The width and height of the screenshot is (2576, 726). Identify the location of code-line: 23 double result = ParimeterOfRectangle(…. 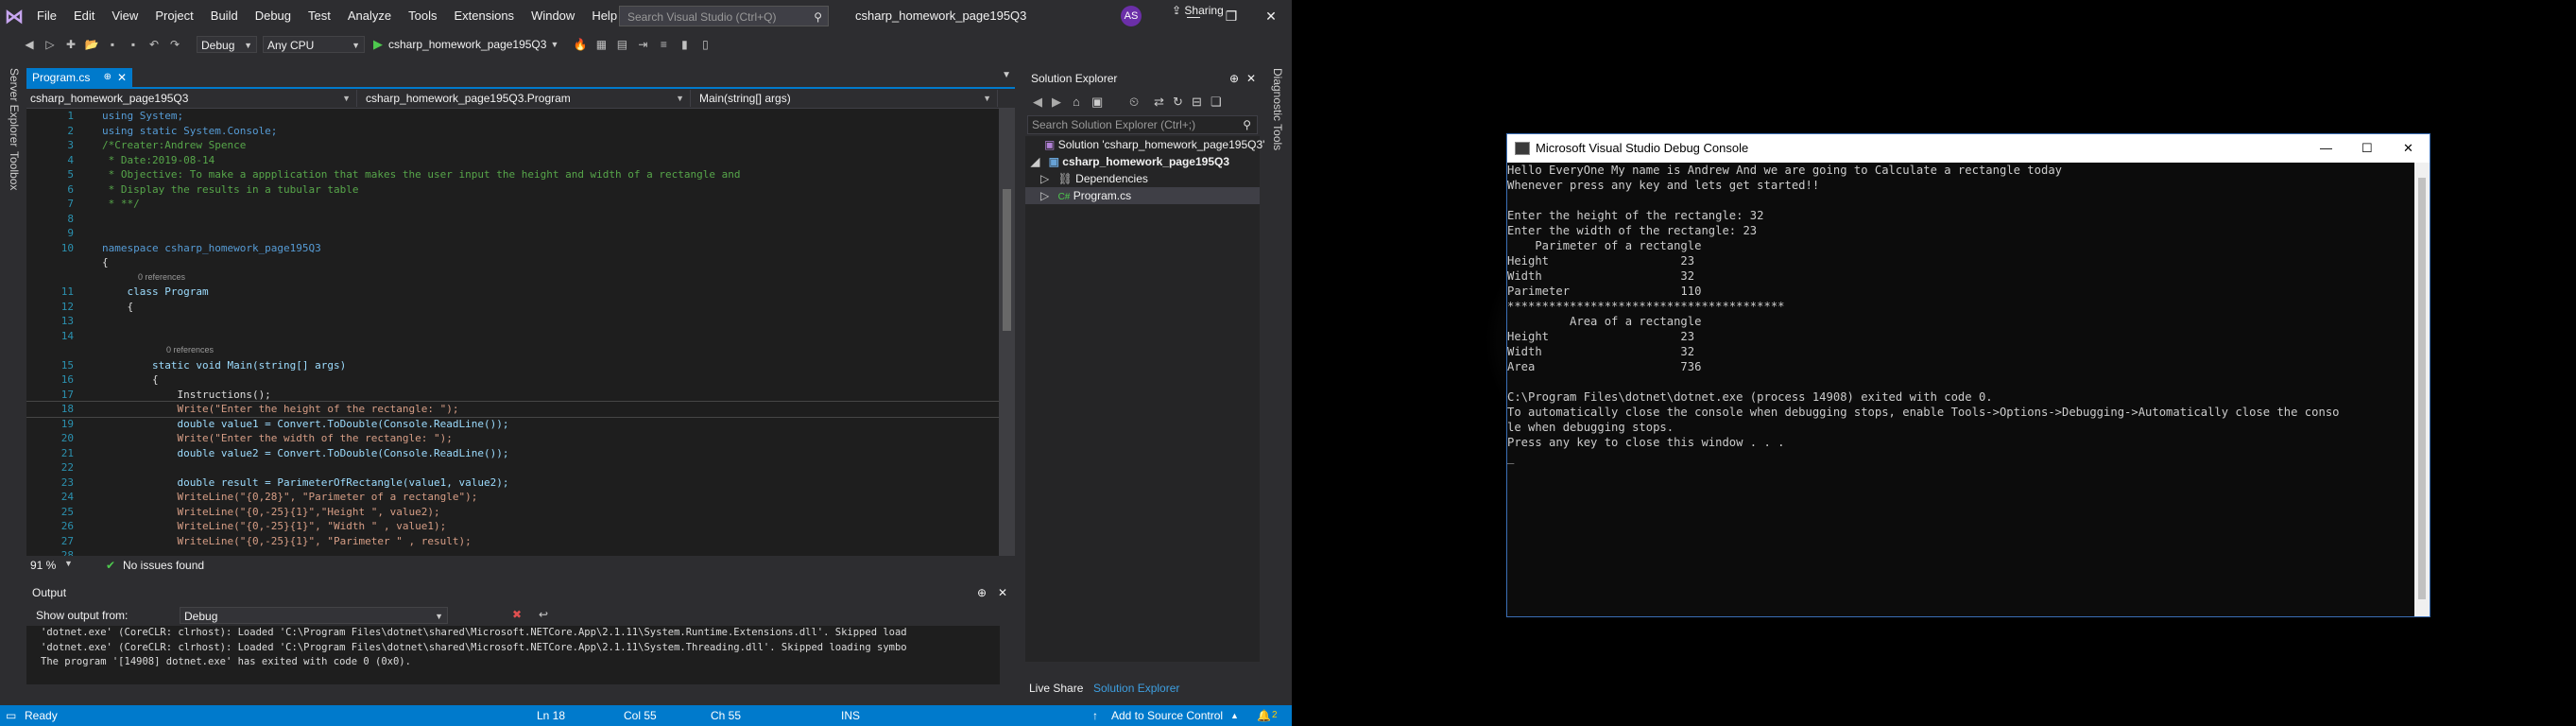
(520, 483).